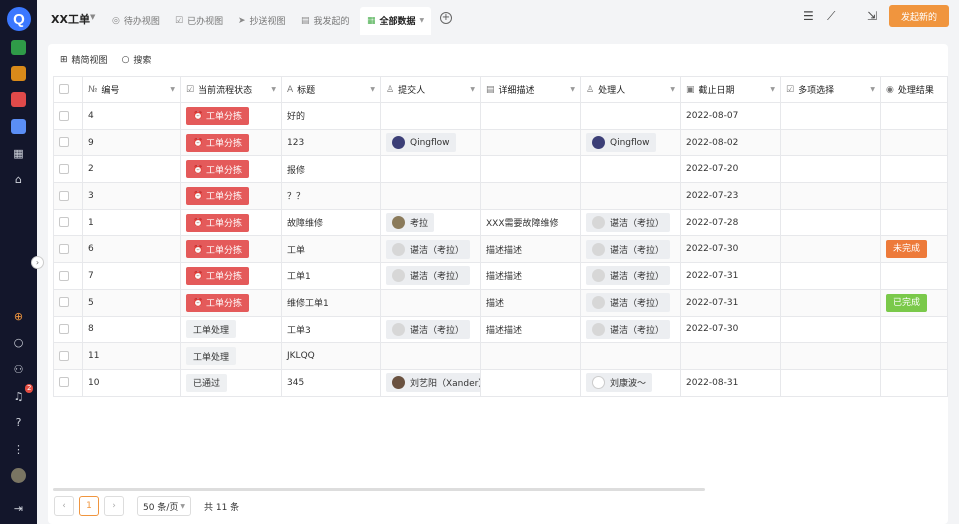 The image size is (959, 524). I want to click on next-page-button: ›, so click(114, 506).